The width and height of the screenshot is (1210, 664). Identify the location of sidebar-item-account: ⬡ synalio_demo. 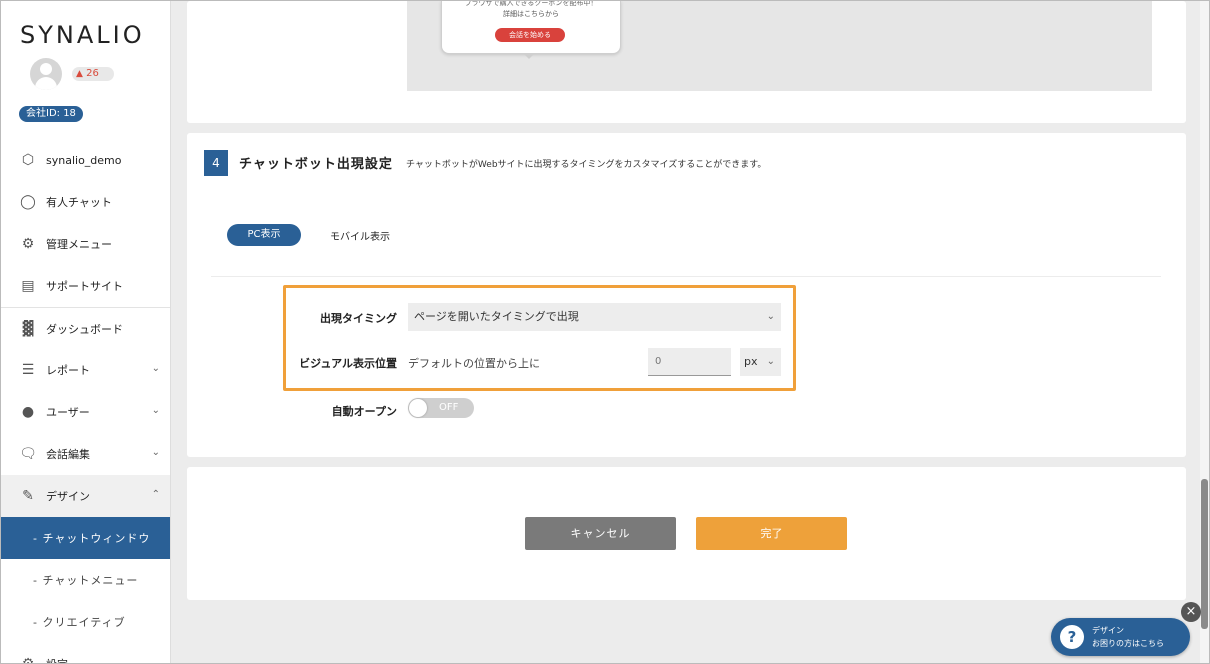
(85, 160).